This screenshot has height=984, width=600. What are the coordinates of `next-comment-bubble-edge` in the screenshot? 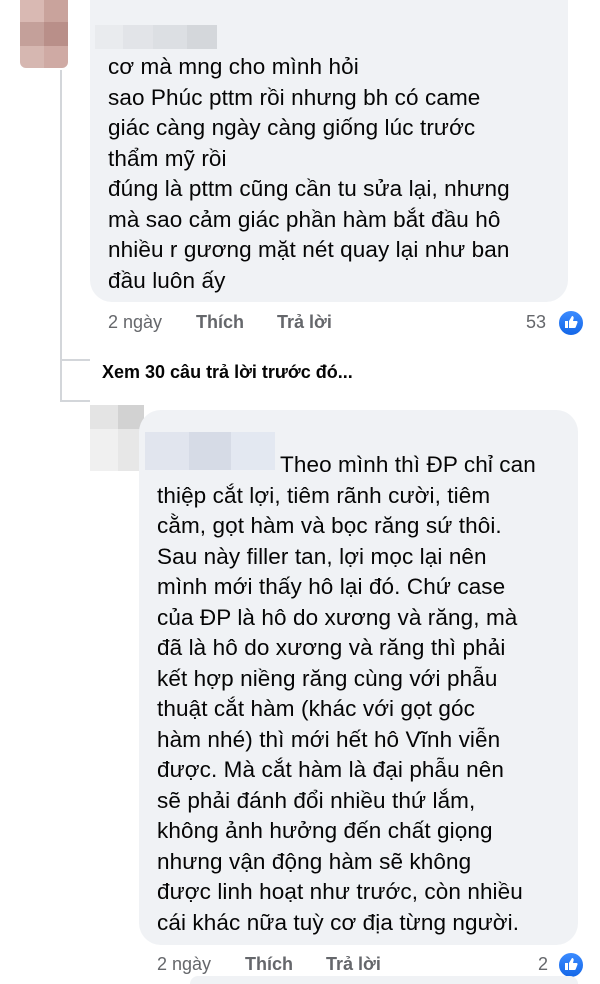 It's located at (384, 980).